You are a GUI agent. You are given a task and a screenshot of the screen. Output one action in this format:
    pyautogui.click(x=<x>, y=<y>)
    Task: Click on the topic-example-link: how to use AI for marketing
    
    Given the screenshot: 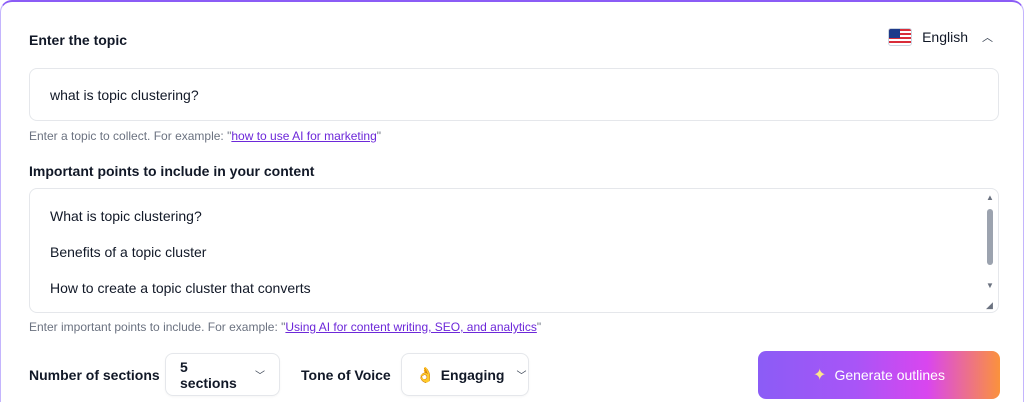 What is the action you would take?
    pyautogui.click(x=303, y=136)
    